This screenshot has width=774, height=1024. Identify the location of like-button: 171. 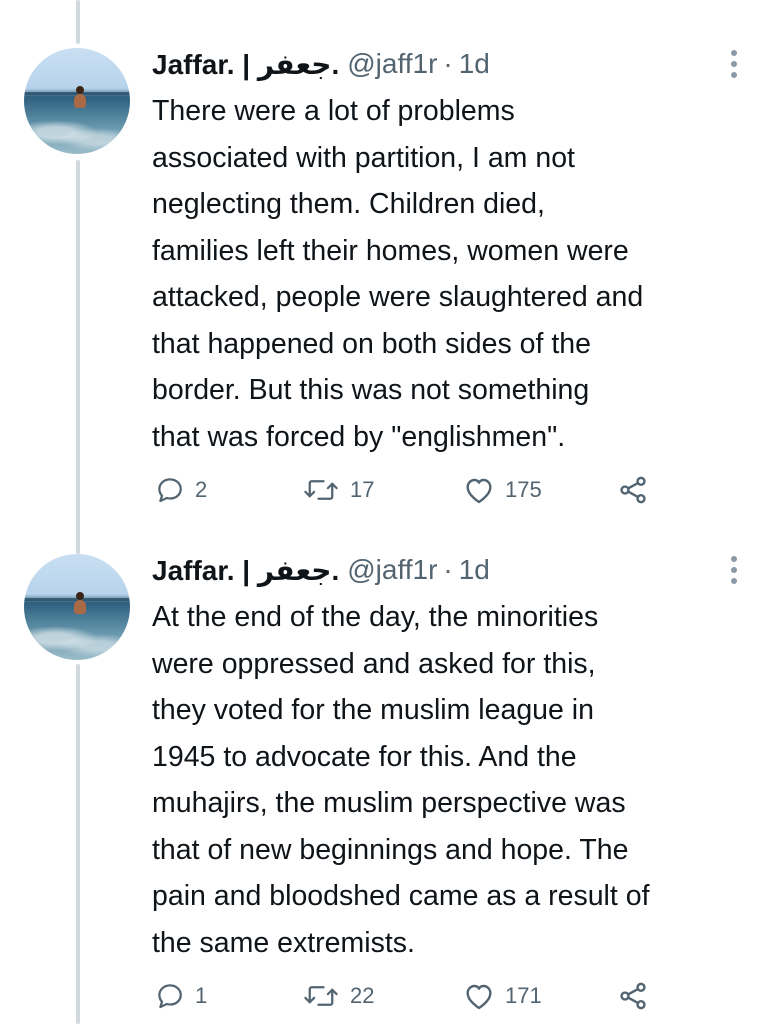
(502, 996).